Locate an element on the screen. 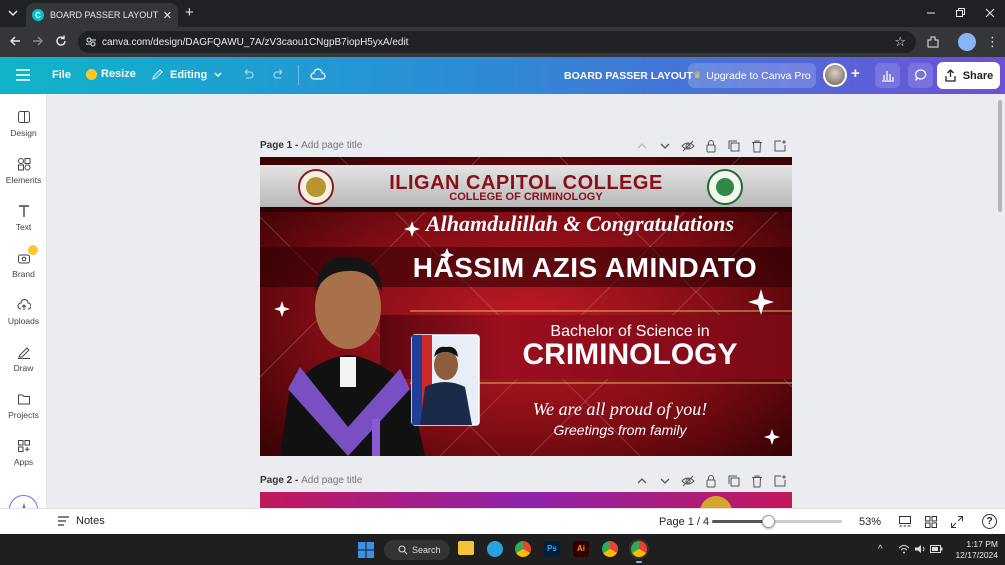 The image size is (1005, 565). page-2-title: Page 2 - Add page title is located at coordinates (311, 480).